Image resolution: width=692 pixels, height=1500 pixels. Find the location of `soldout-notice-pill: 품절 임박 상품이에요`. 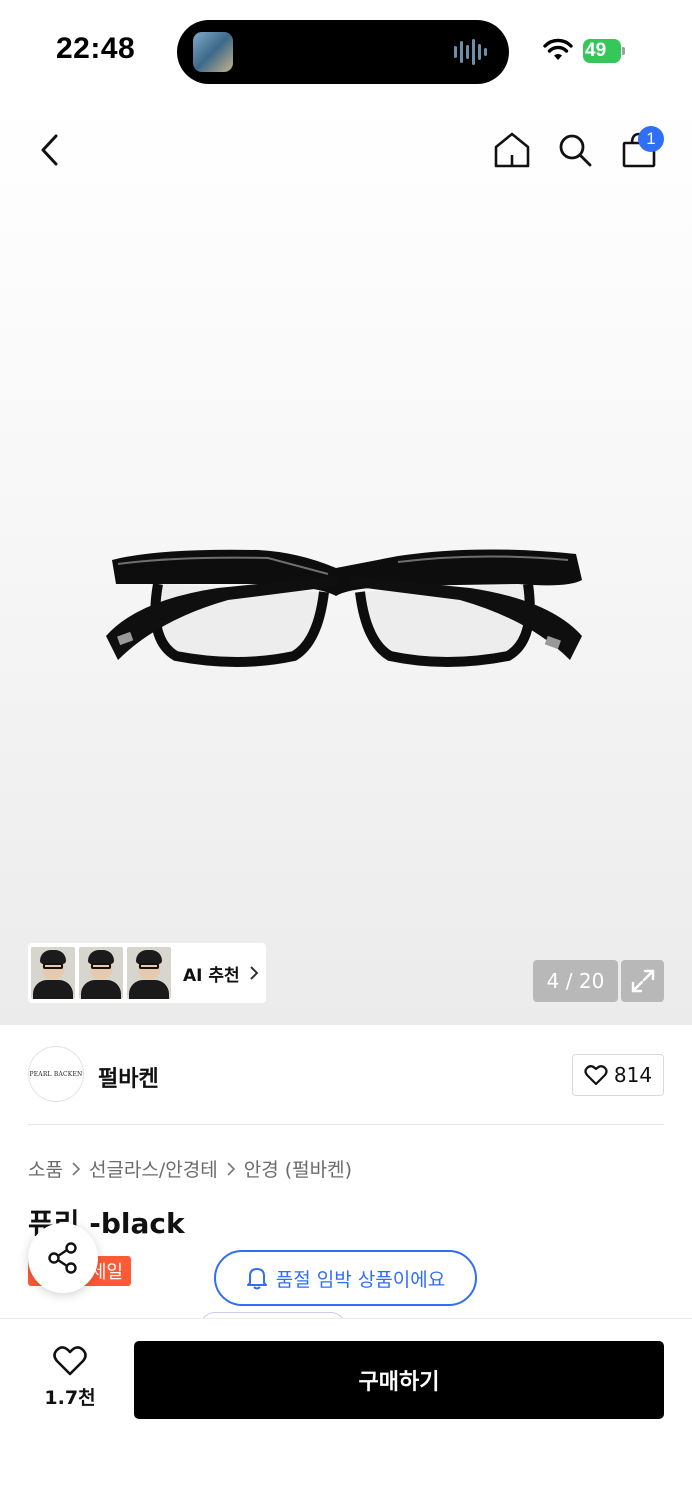

soldout-notice-pill: 품절 임박 상품이에요 is located at coordinates (345, 1278).